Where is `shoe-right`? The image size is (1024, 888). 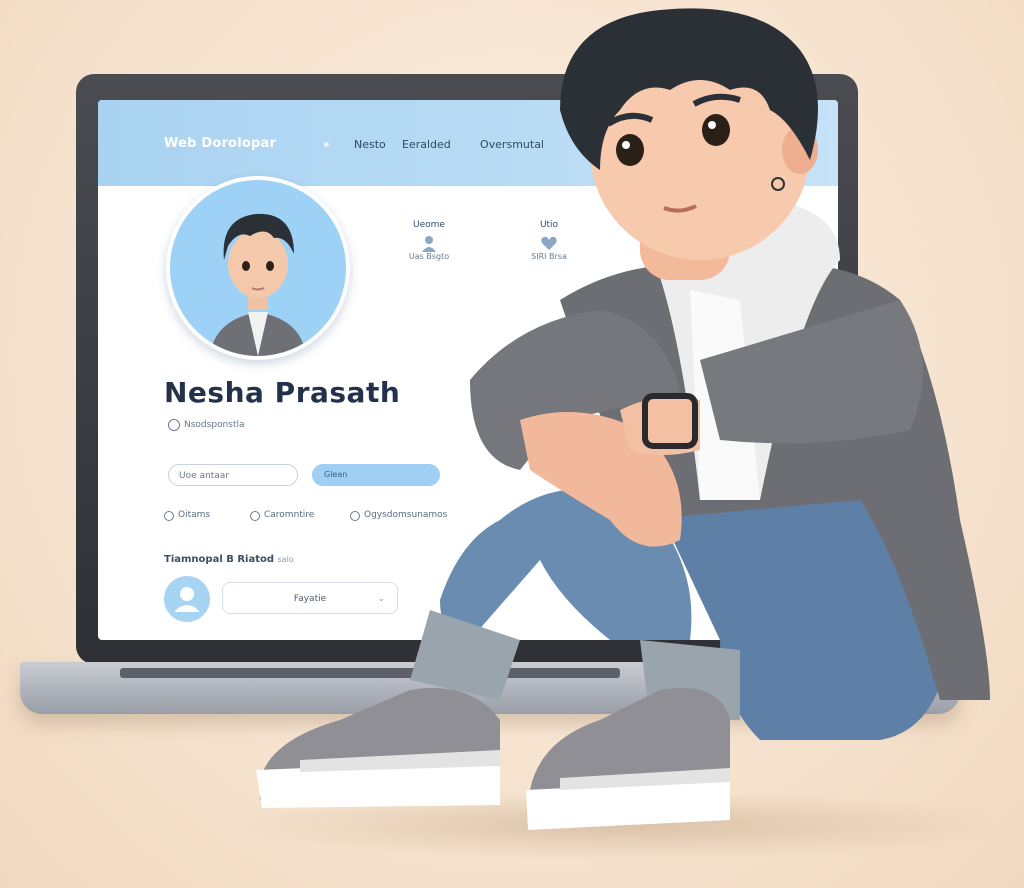 shoe-right is located at coordinates (628, 759).